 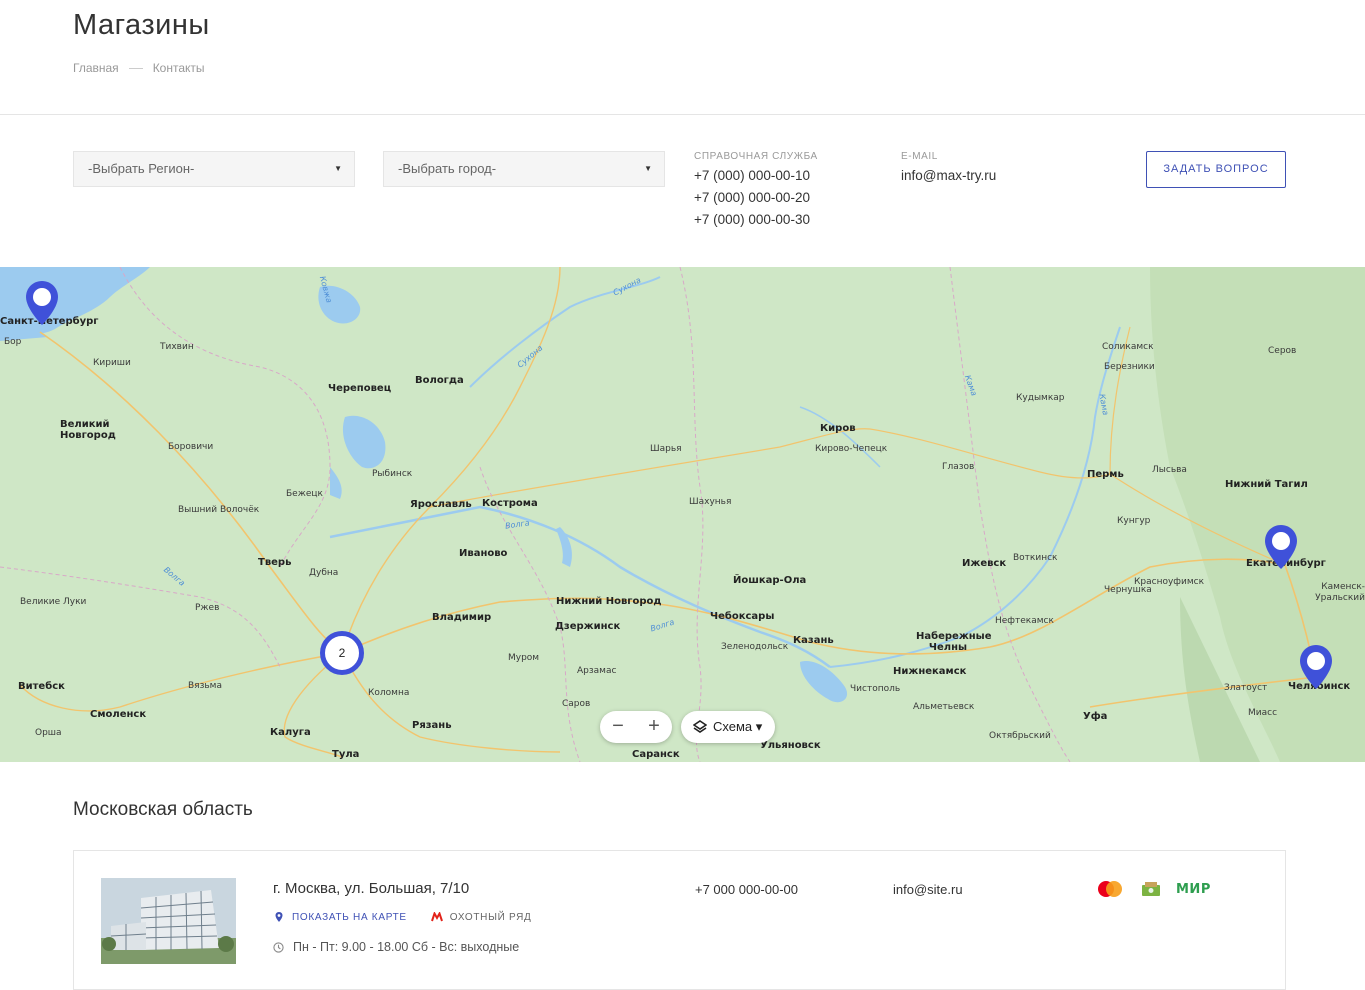 What do you see at coordinates (389, 693) in the screenshot?
I see `map-city-label: Коломна` at bounding box center [389, 693].